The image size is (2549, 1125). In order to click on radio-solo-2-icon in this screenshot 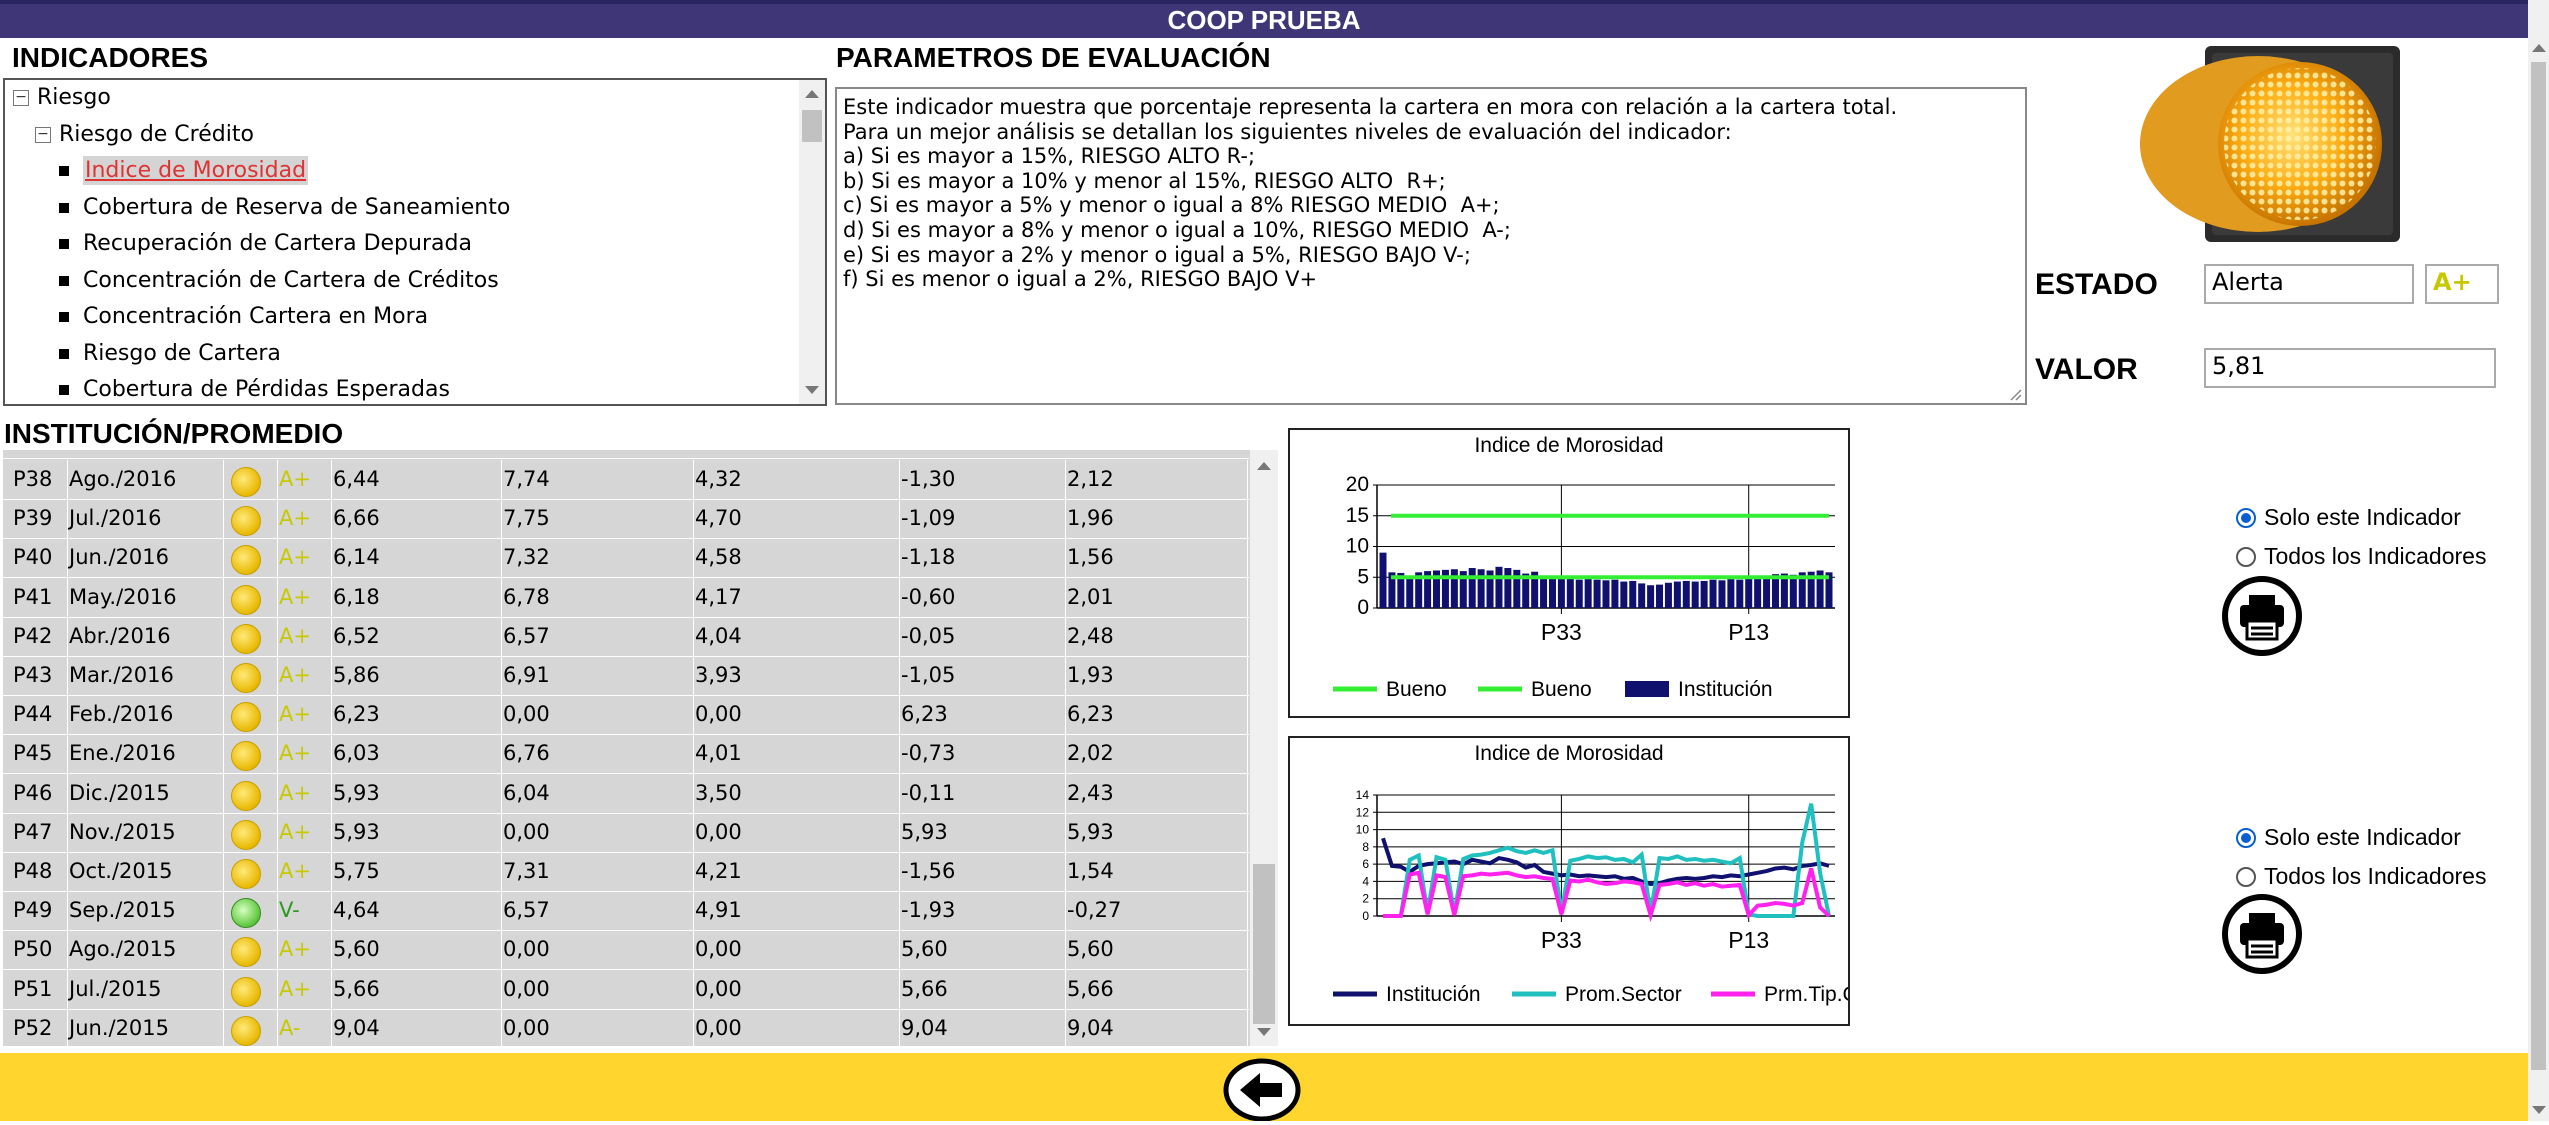, I will do `click(2246, 837)`.